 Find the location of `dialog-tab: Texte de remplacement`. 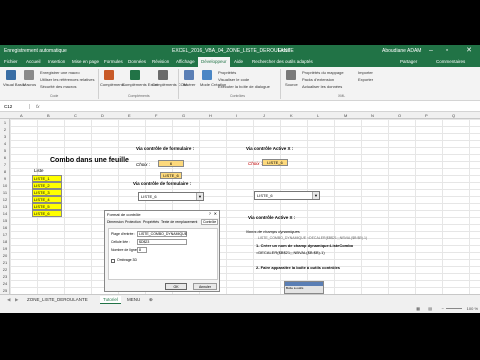

dialog-tab: Texte de remplacement is located at coordinates (179, 222).